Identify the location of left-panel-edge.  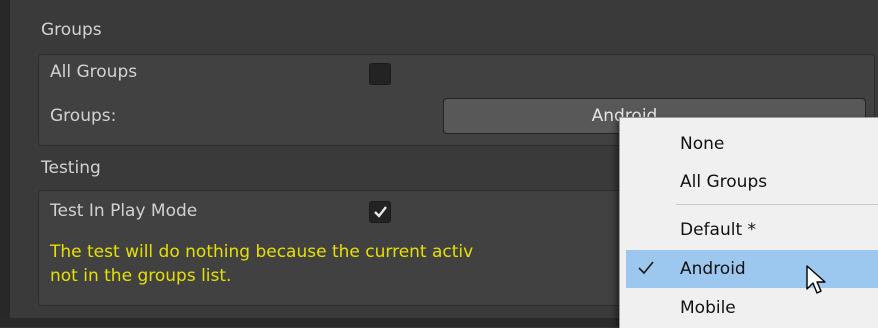
(5, 163).